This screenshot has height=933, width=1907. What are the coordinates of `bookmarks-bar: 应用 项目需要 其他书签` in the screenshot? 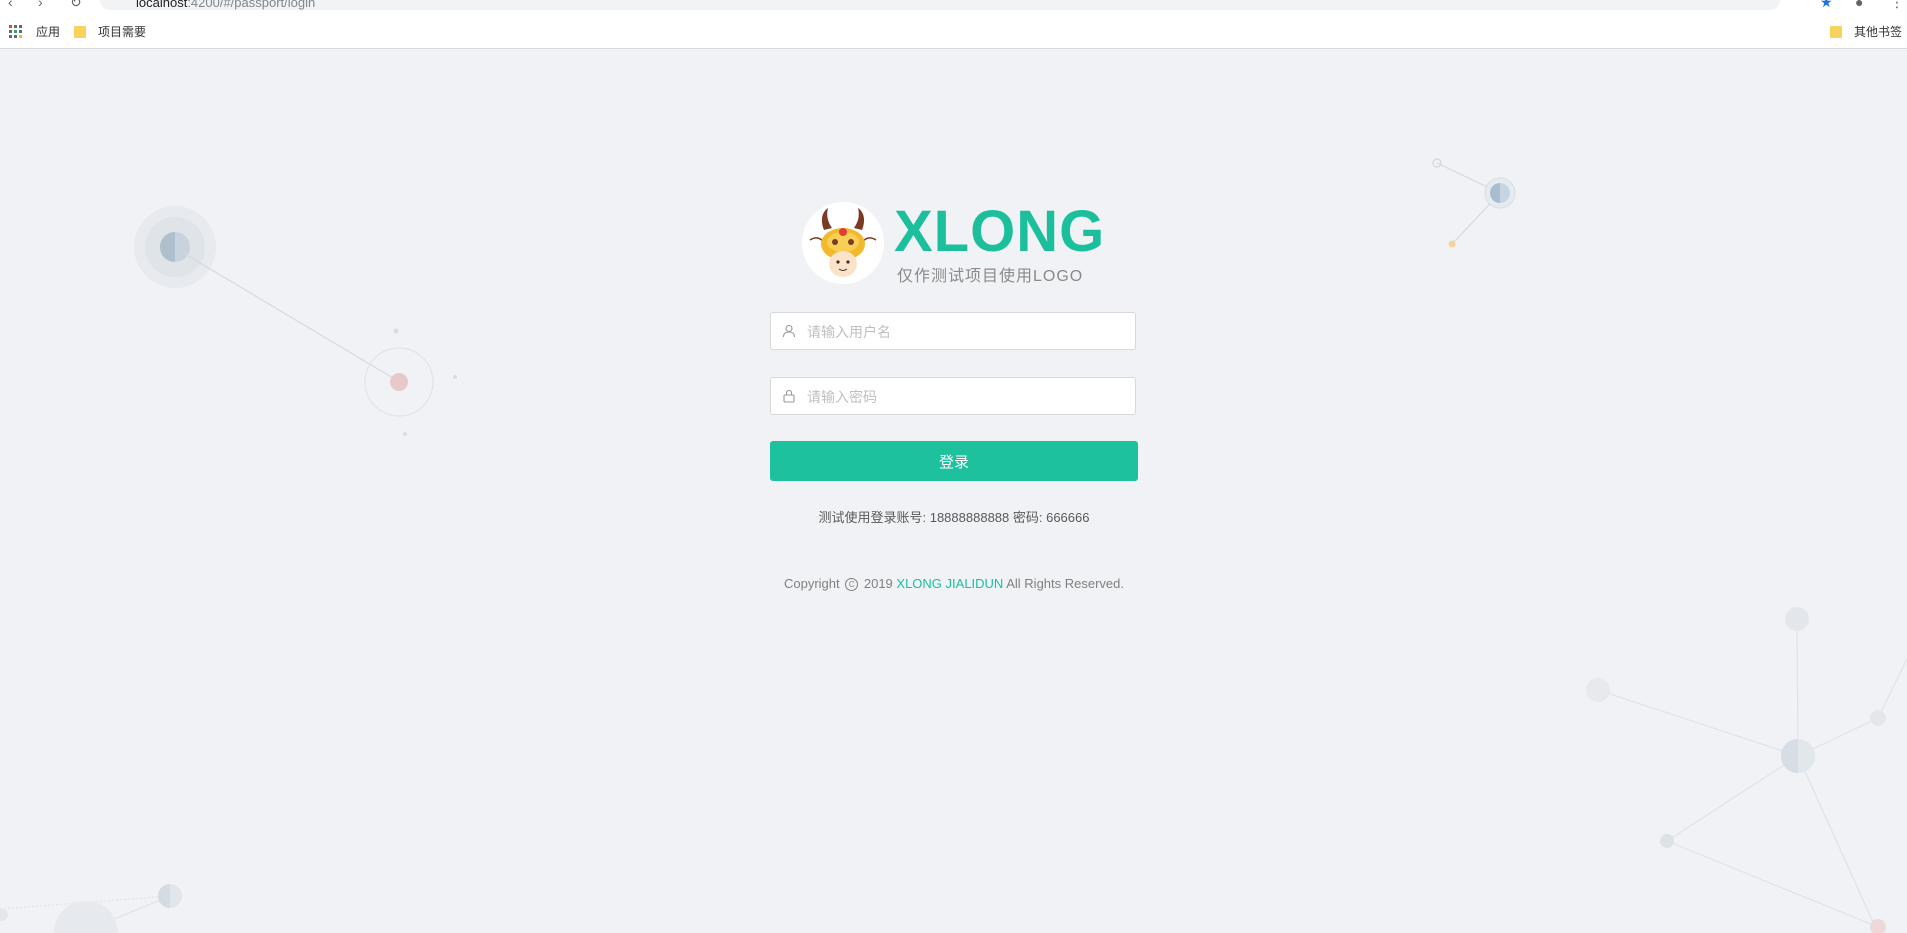 It's located at (953, 30).